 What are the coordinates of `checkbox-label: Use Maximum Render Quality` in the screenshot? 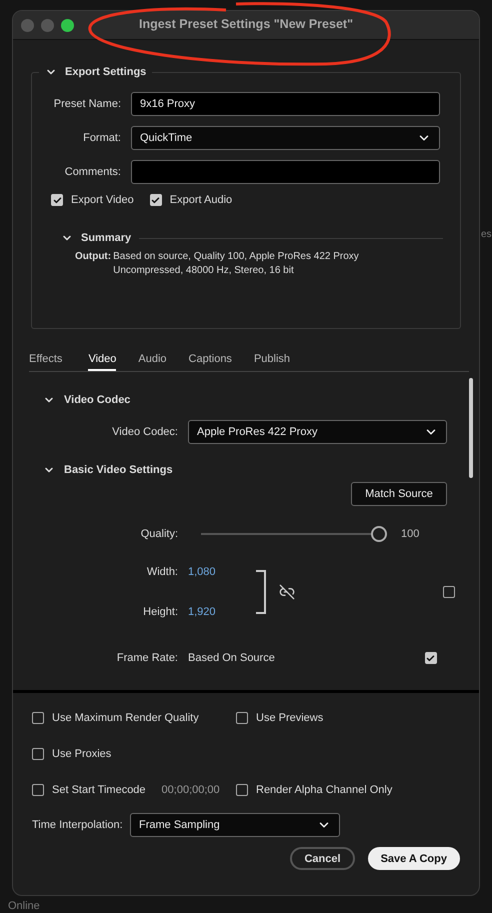 It's located at (125, 718).